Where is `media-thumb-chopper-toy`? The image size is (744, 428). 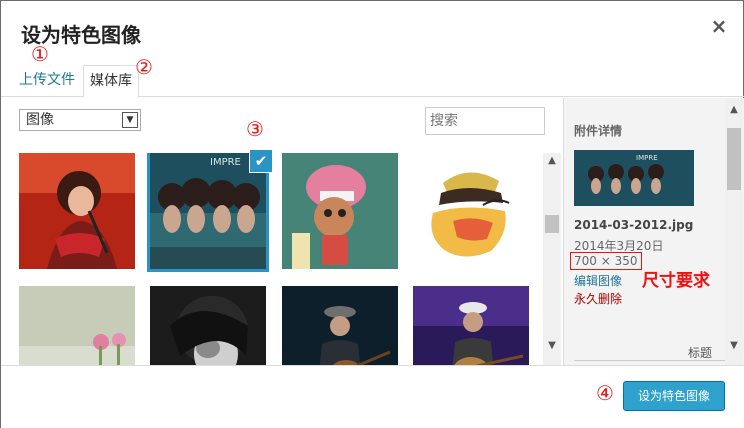
media-thumb-chopper-toy is located at coordinates (340, 211).